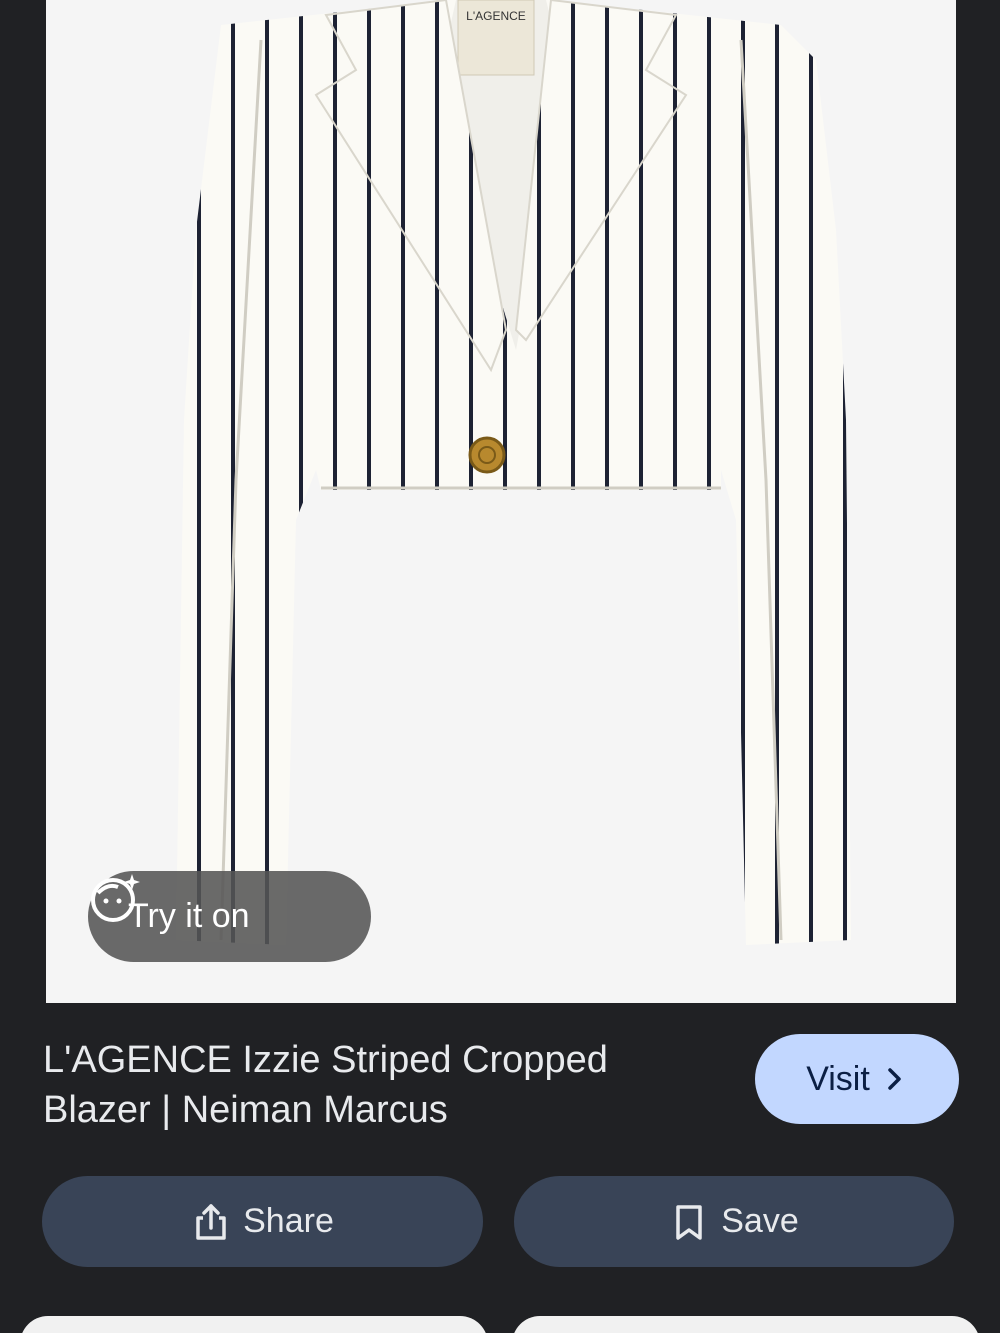 Image resolution: width=1000 pixels, height=1333 pixels. I want to click on try-it-on-label: Try it on, so click(189, 916).